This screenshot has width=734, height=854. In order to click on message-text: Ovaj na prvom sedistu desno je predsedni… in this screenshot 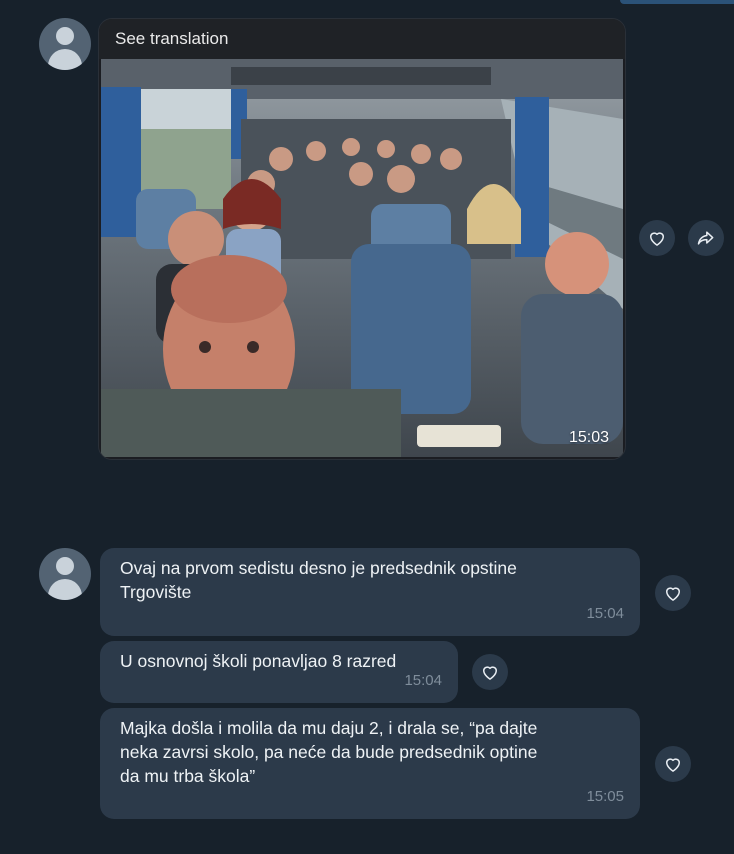, I will do `click(318, 580)`.